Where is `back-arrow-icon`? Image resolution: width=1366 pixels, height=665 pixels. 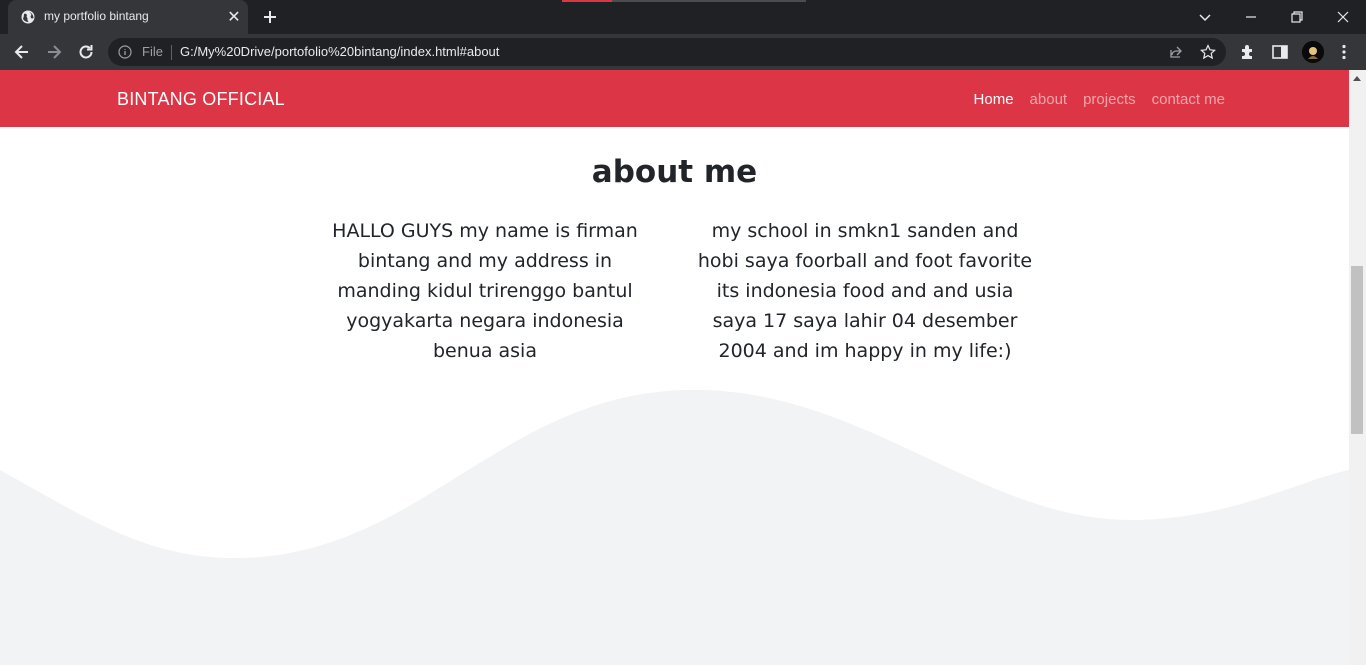
back-arrow-icon is located at coordinates (22, 52).